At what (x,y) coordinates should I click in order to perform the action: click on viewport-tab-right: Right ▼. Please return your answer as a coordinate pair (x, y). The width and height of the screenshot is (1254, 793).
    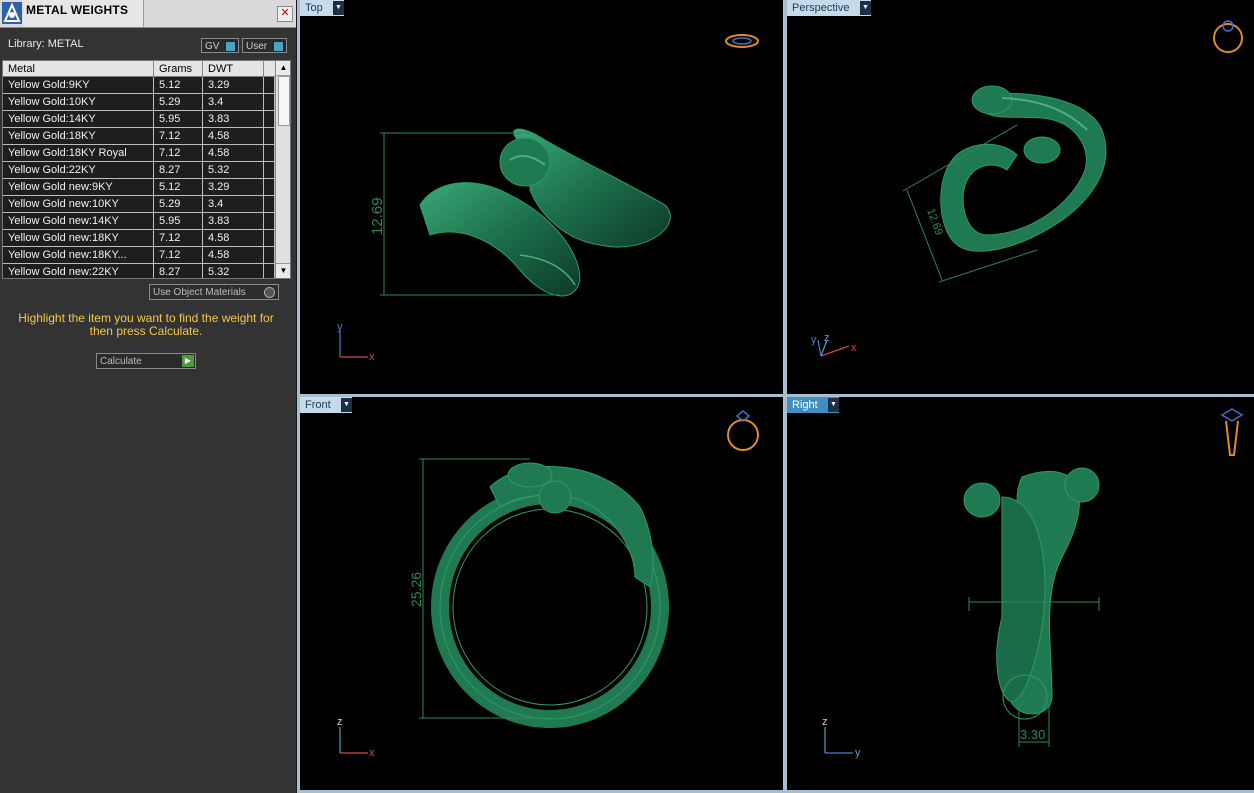
    Looking at the image, I should click on (813, 405).